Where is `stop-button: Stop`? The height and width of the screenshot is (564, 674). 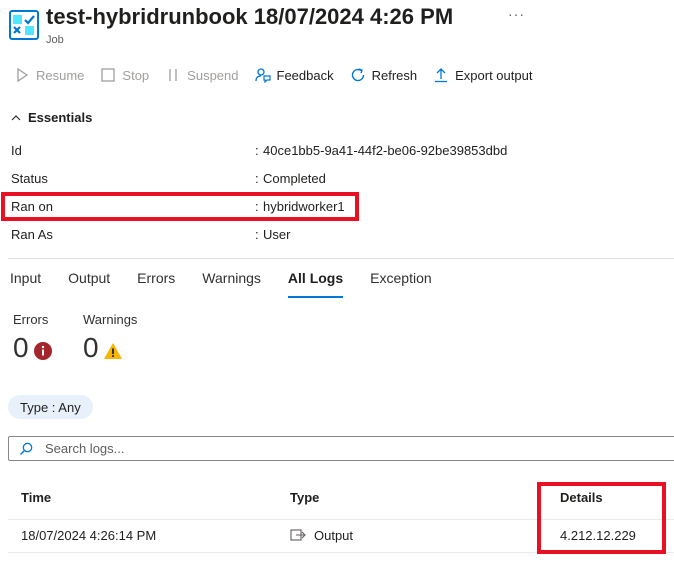 stop-button: Stop is located at coordinates (124, 75).